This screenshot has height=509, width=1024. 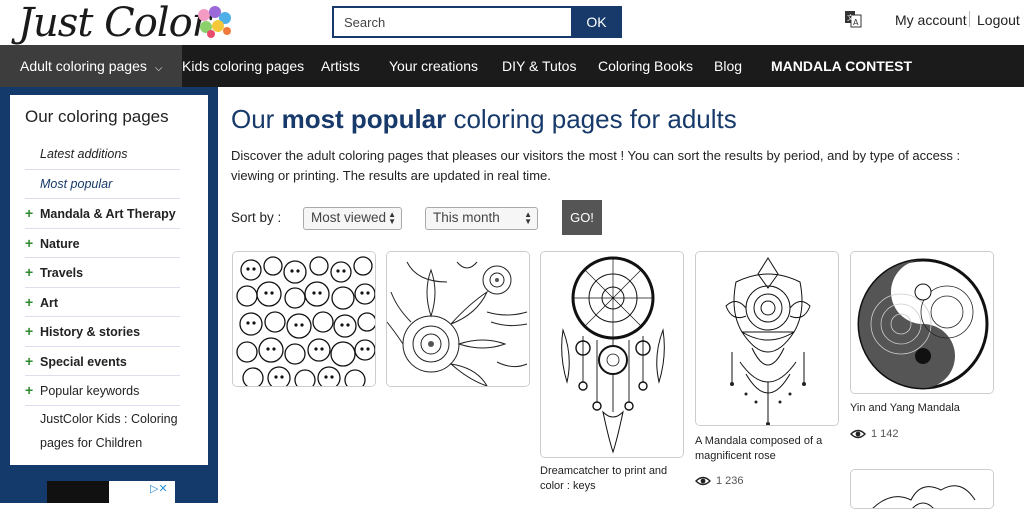 I want to click on svg-text: A, so click(x=856, y=22).